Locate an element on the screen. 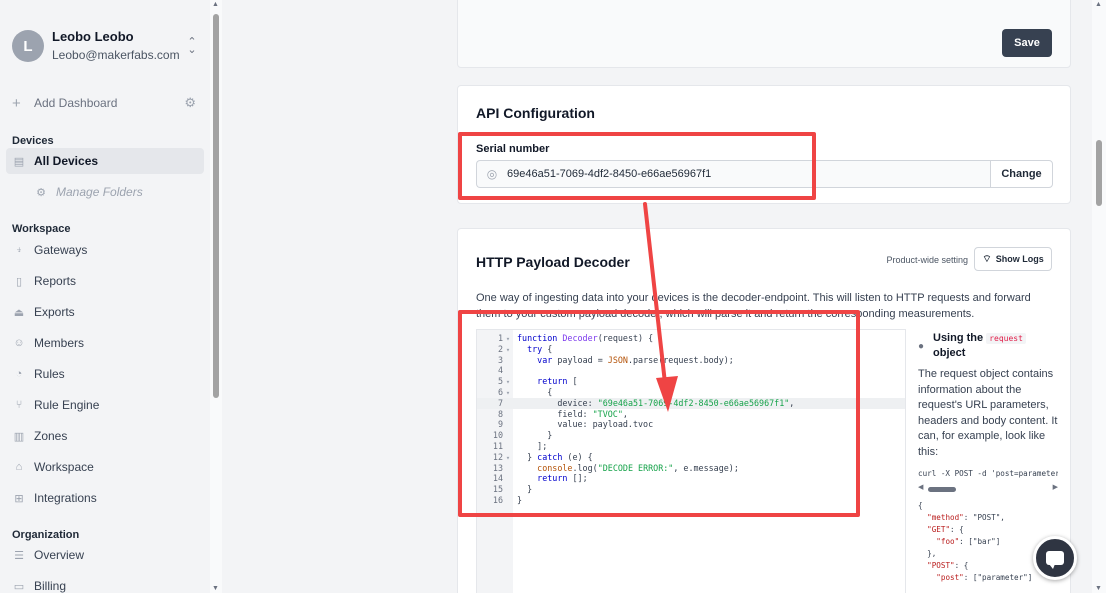 Image resolution: width=1106 pixels, height=593 pixels. serial-number-field: ◎ 69e46a51-7069-4df2-8450-e66ae56967f1 is located at coordinates (733, 174).